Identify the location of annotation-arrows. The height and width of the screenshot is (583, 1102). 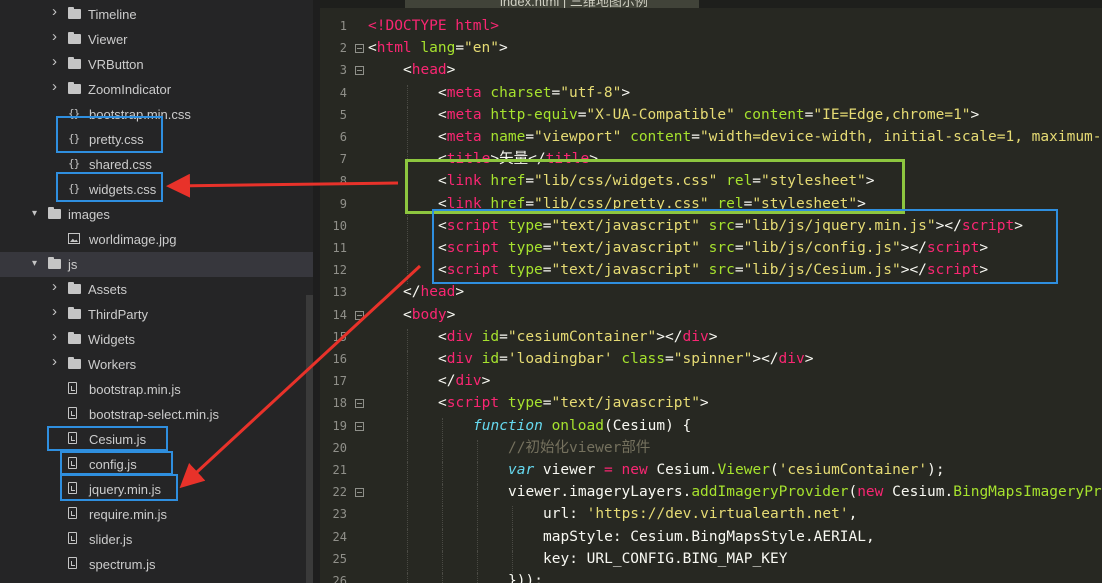
(294, 331).